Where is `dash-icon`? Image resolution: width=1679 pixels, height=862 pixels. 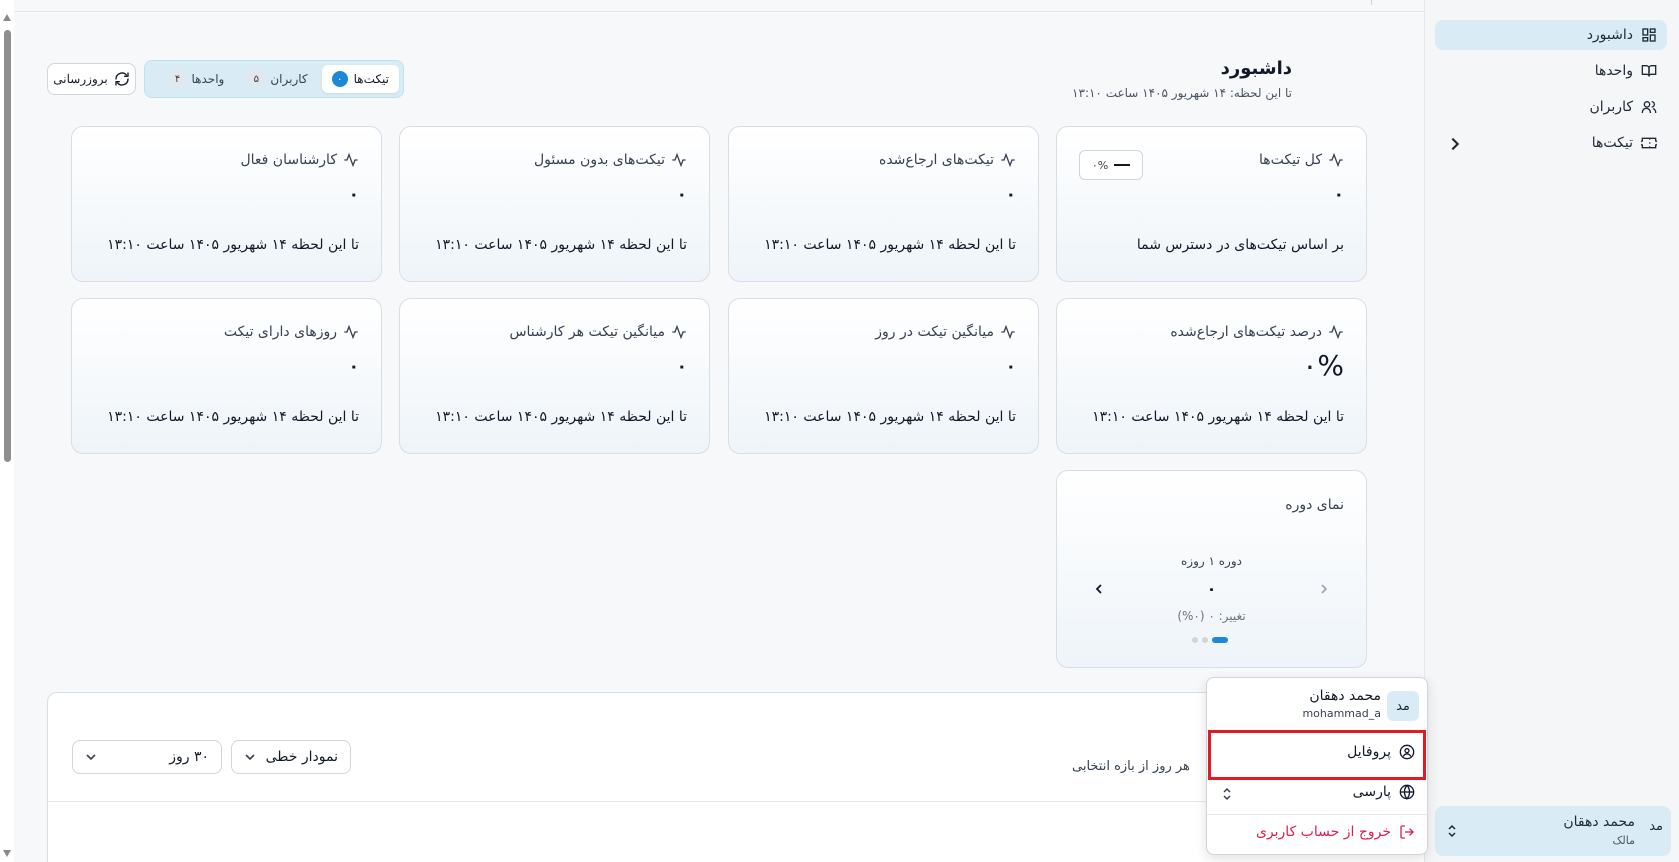 dash-icon is located at coordinates (1122, 165).